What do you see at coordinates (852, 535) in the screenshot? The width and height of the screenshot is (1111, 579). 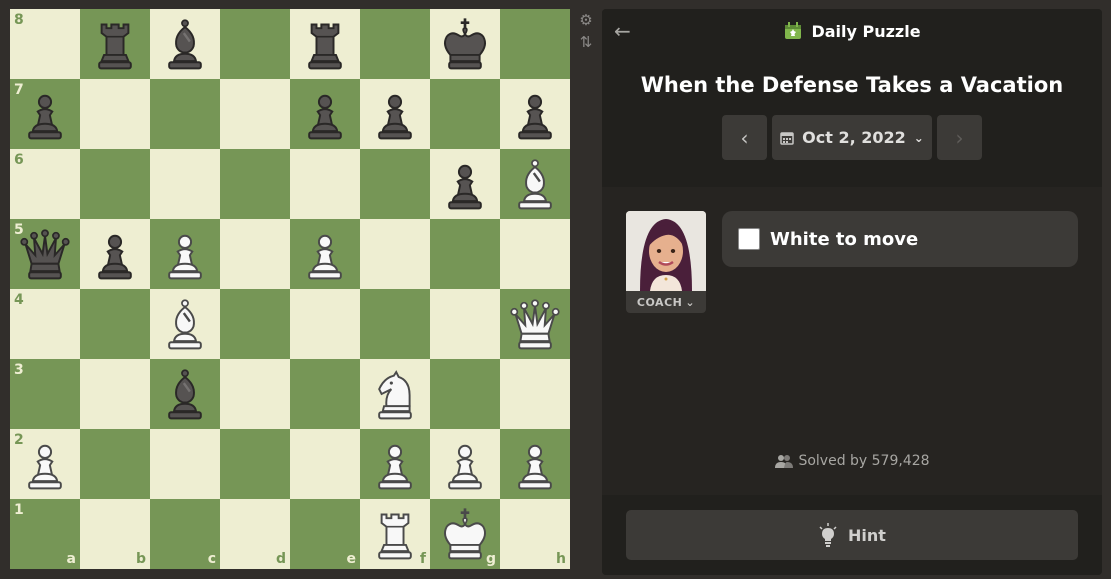 I see `hint-button: Hint` at bounding box center [852, 535].